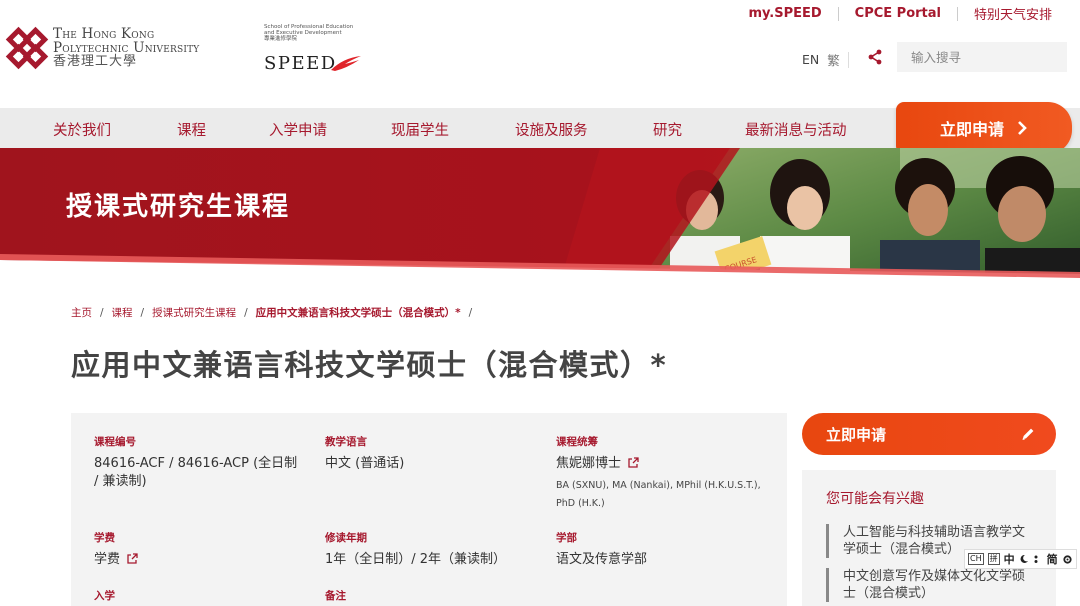  What do you see at coordinates (1024, 558) in the screenshot?
I see `moon-icon` at bounding box center [1024, 558].